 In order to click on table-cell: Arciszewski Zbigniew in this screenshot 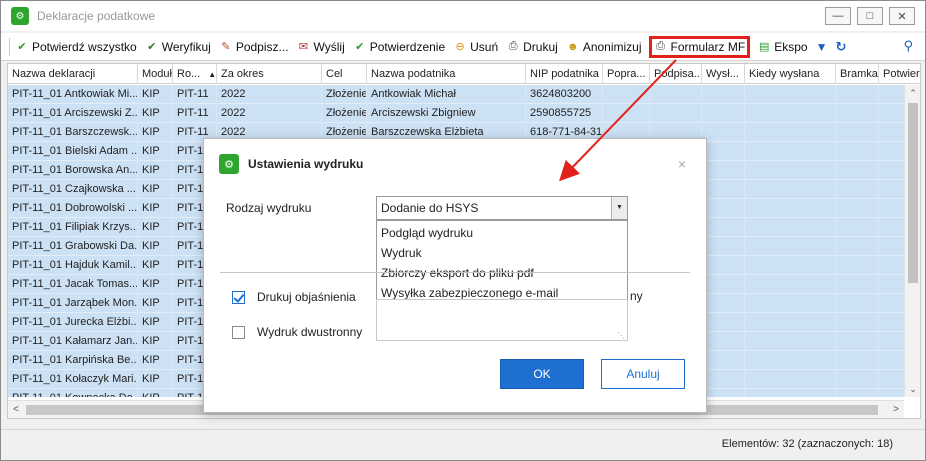, I will do `click(446, 113)`.